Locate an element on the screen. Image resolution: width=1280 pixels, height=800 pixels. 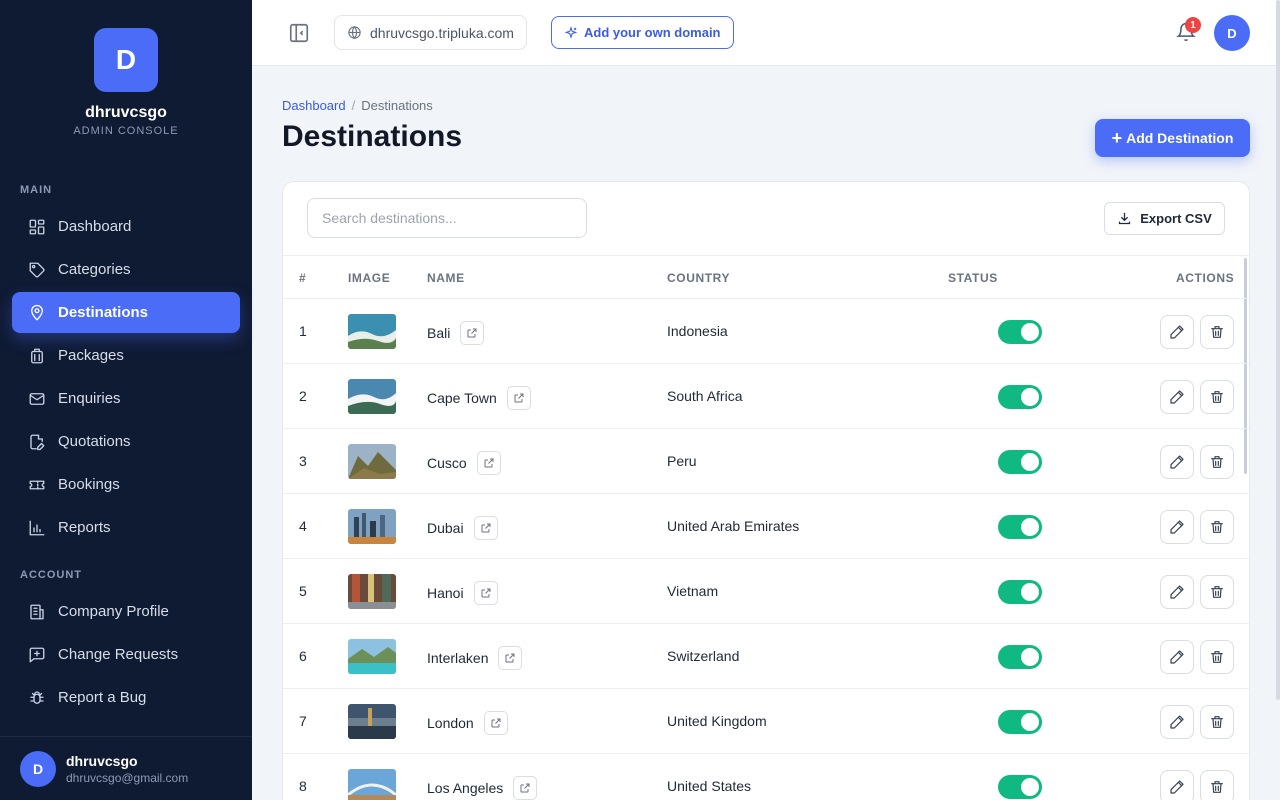
luggage-icon is located at coordinates (37, 356).